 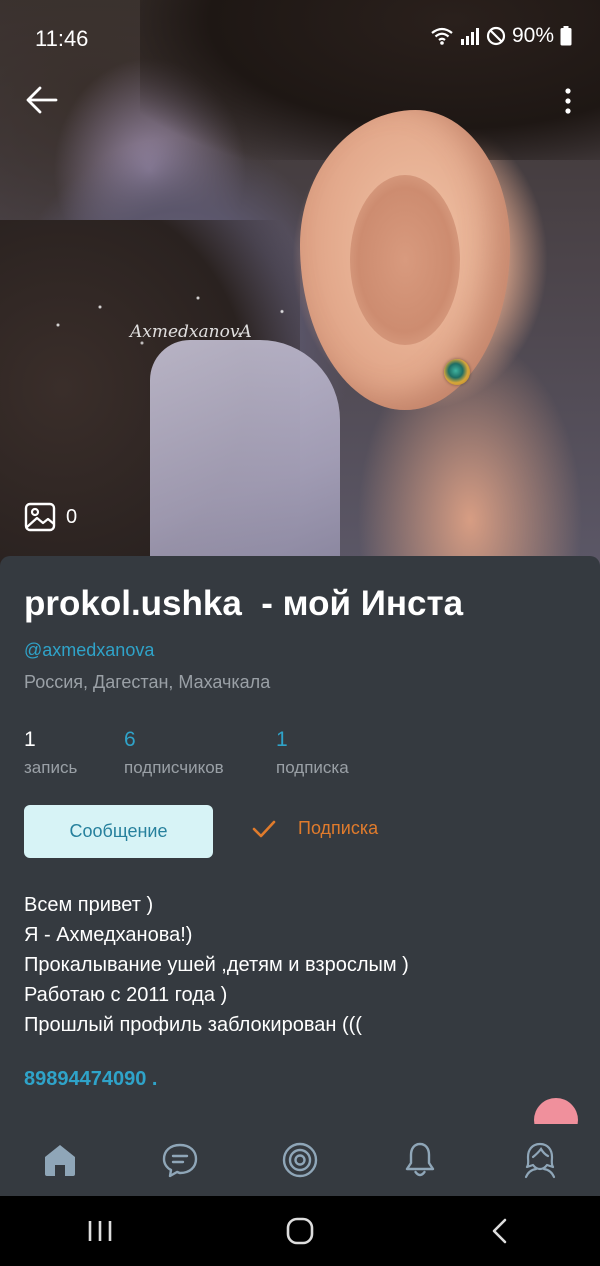 What do you see at coordinates (312, 767) in the screenshot?
I see `stat-following-label: подписка` at bounding box center [312, 767].